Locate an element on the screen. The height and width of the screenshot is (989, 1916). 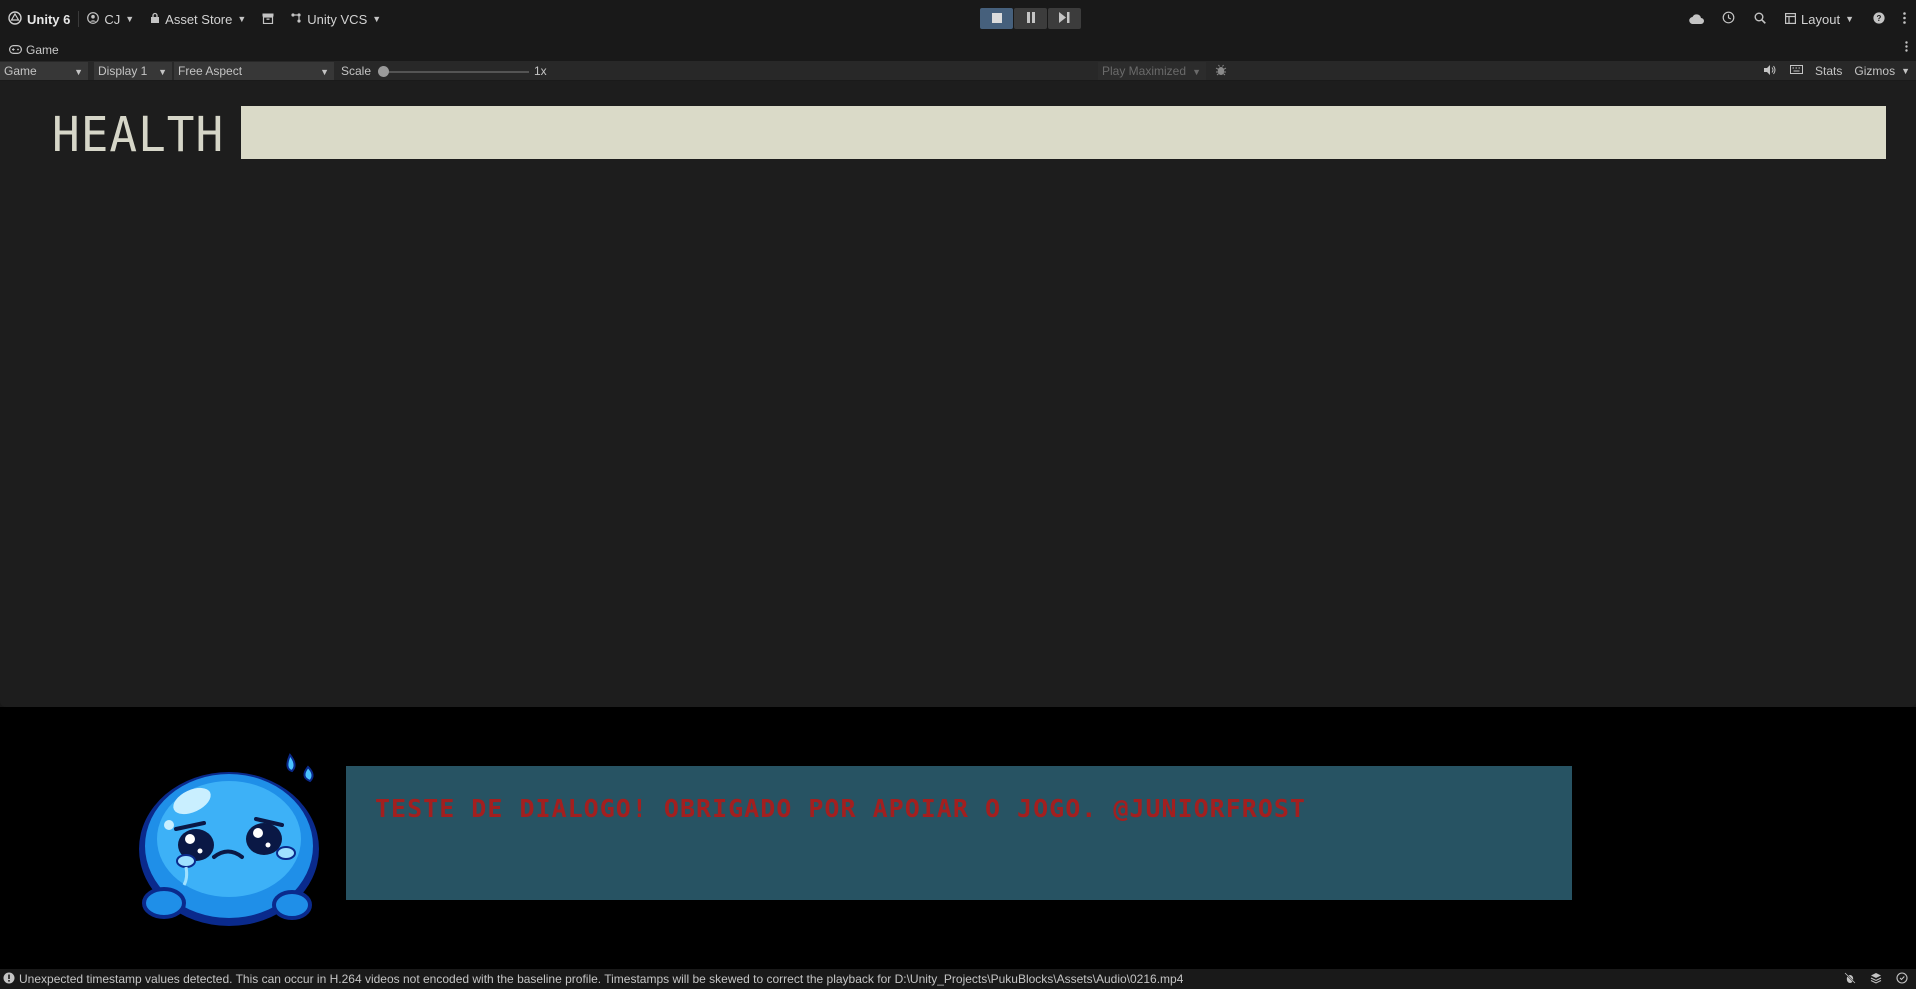
tab-game-label: Game is located at coordinates (42, 49).